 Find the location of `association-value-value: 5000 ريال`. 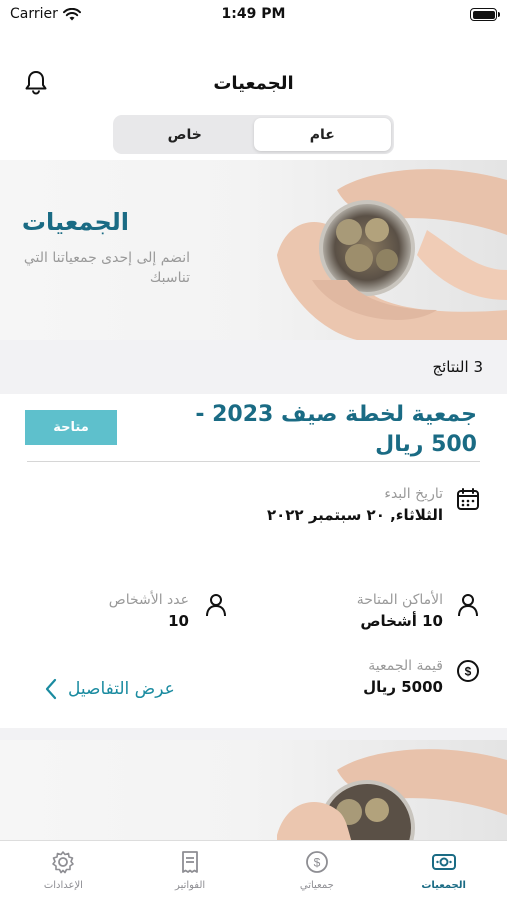

association-value-value: 5000 ريال is located at coordinates (403, 687).